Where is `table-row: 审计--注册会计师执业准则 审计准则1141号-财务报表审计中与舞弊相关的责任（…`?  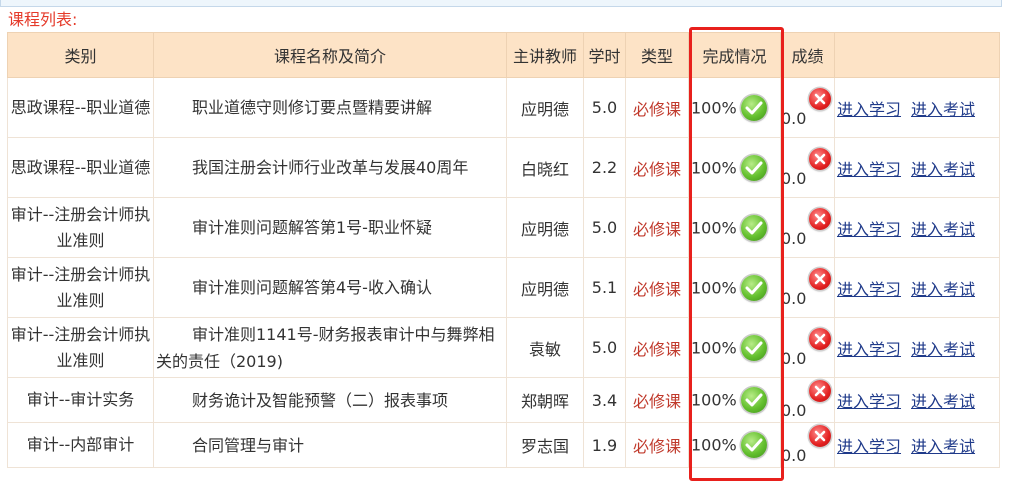
table-row: 审计--注册会计师执业准则 审计准则1141号-财务报表审计中与舞弊相关的责任（… is located at coordinates (503, 347).